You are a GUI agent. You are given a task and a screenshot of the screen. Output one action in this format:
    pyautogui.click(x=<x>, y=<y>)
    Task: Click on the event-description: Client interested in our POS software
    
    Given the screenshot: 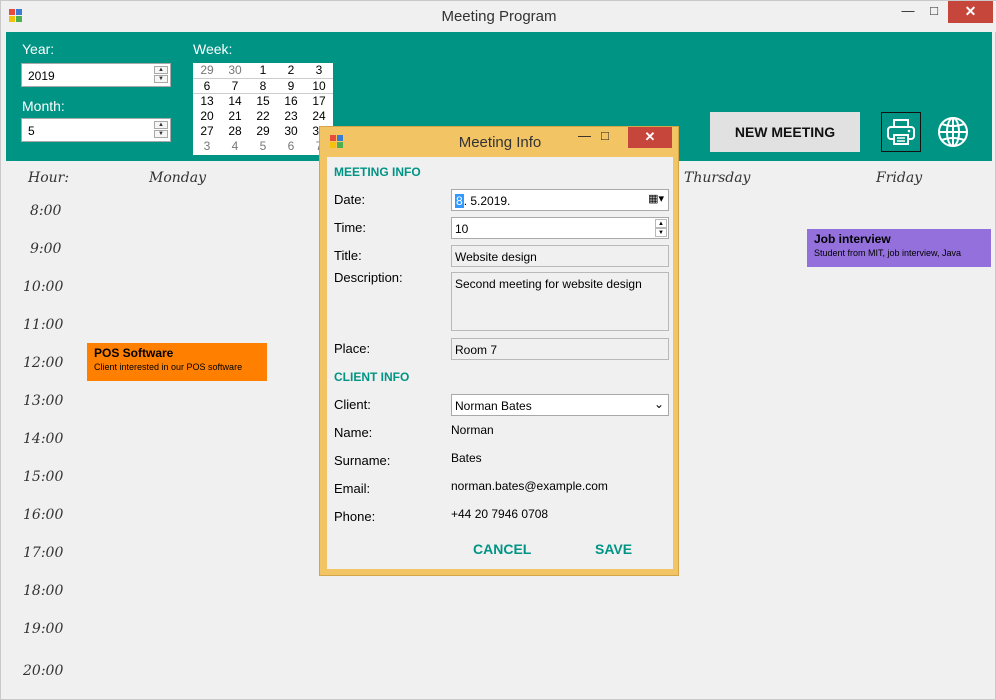 What is the action you would take?
    pyautogui.click(x=168, y=367)
    